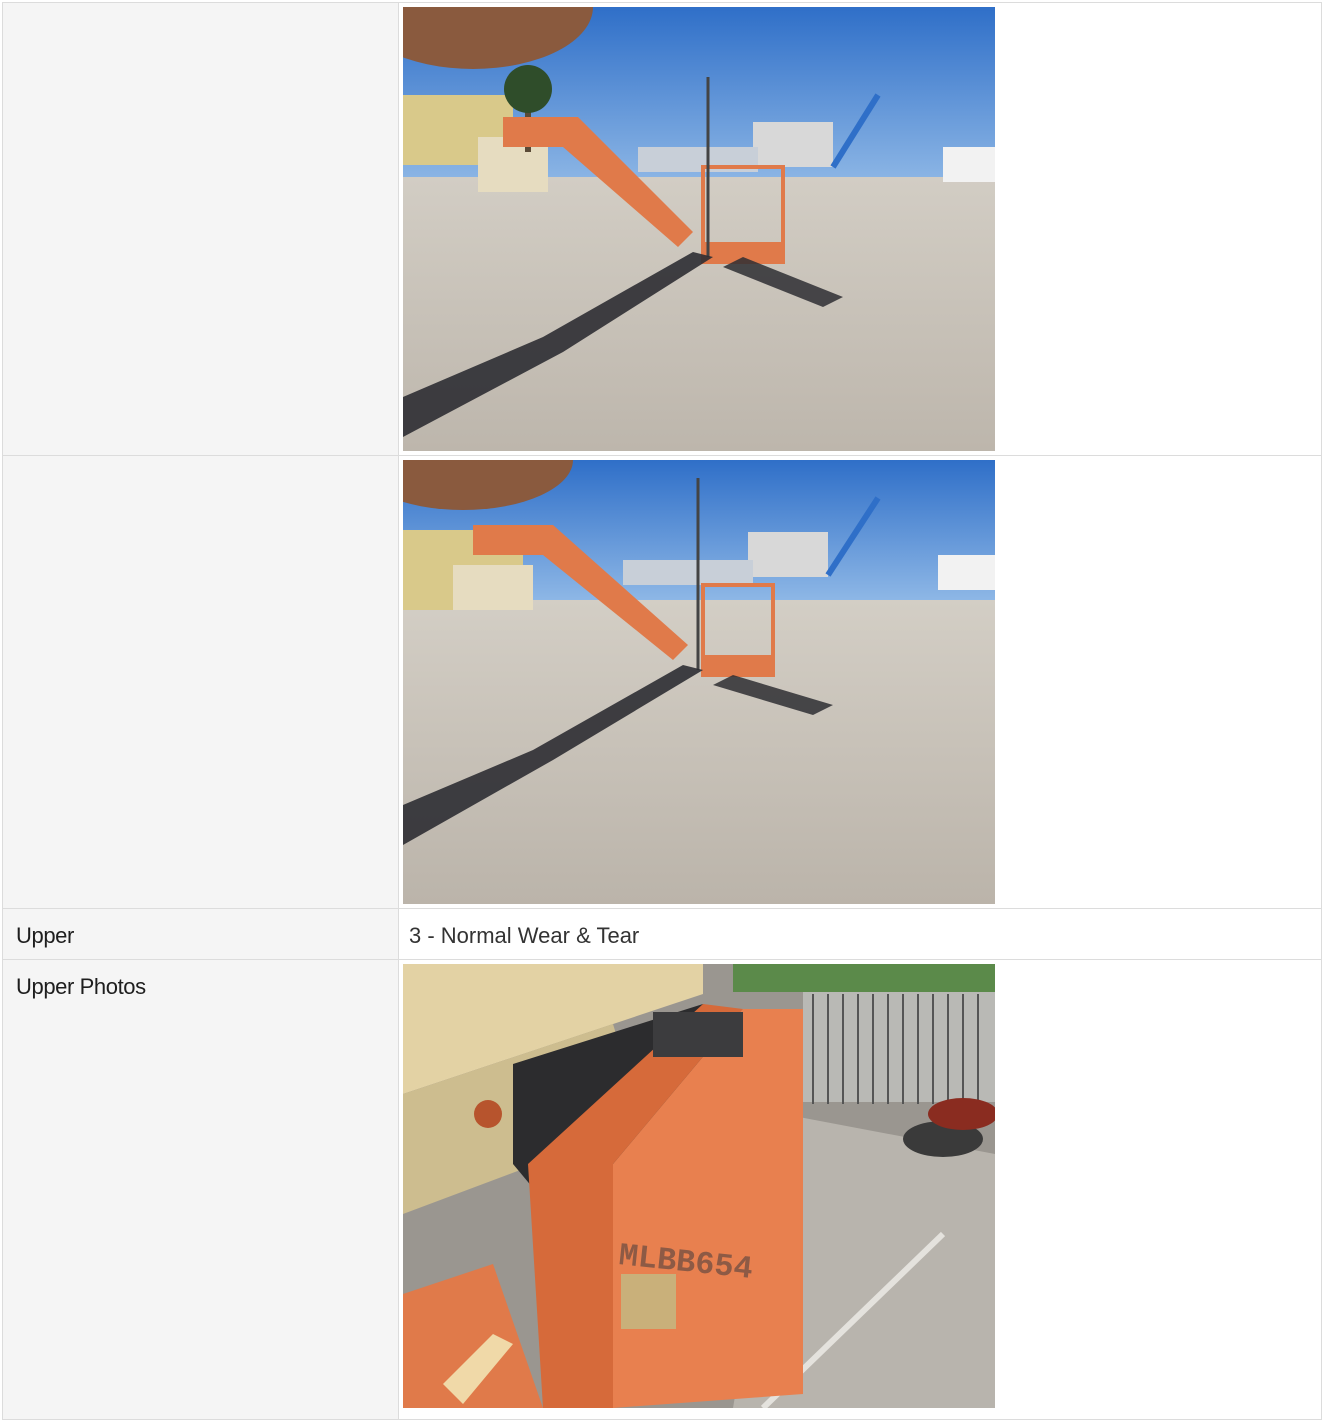  I want to click on row-label-upper: Upper, so click(200, 934).